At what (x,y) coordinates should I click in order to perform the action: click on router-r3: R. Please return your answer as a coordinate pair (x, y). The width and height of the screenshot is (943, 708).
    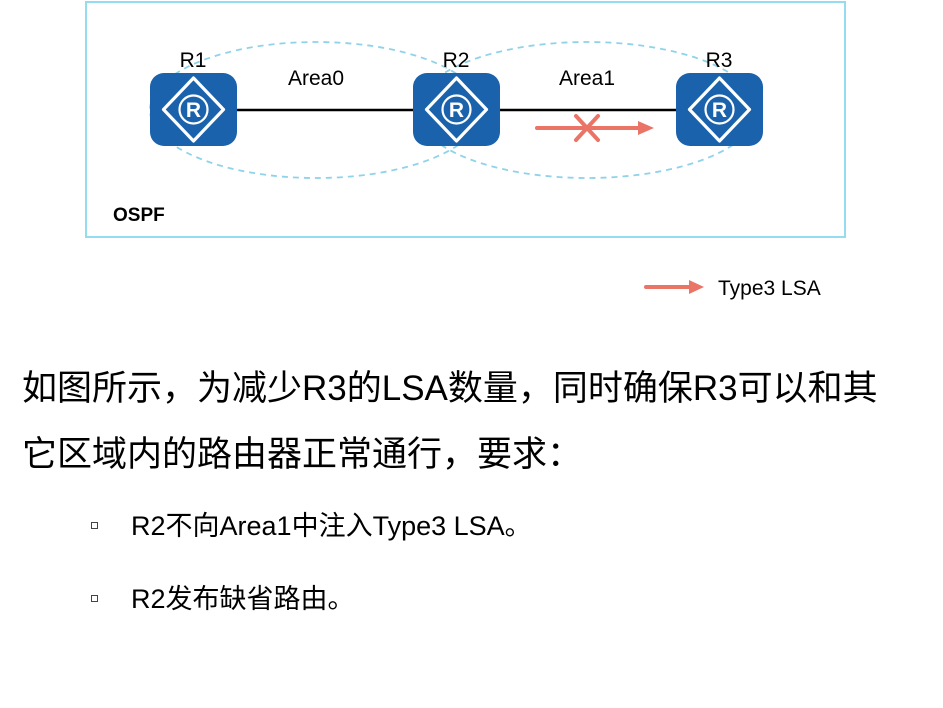
    Looking at the image, I should click on (719, 109).